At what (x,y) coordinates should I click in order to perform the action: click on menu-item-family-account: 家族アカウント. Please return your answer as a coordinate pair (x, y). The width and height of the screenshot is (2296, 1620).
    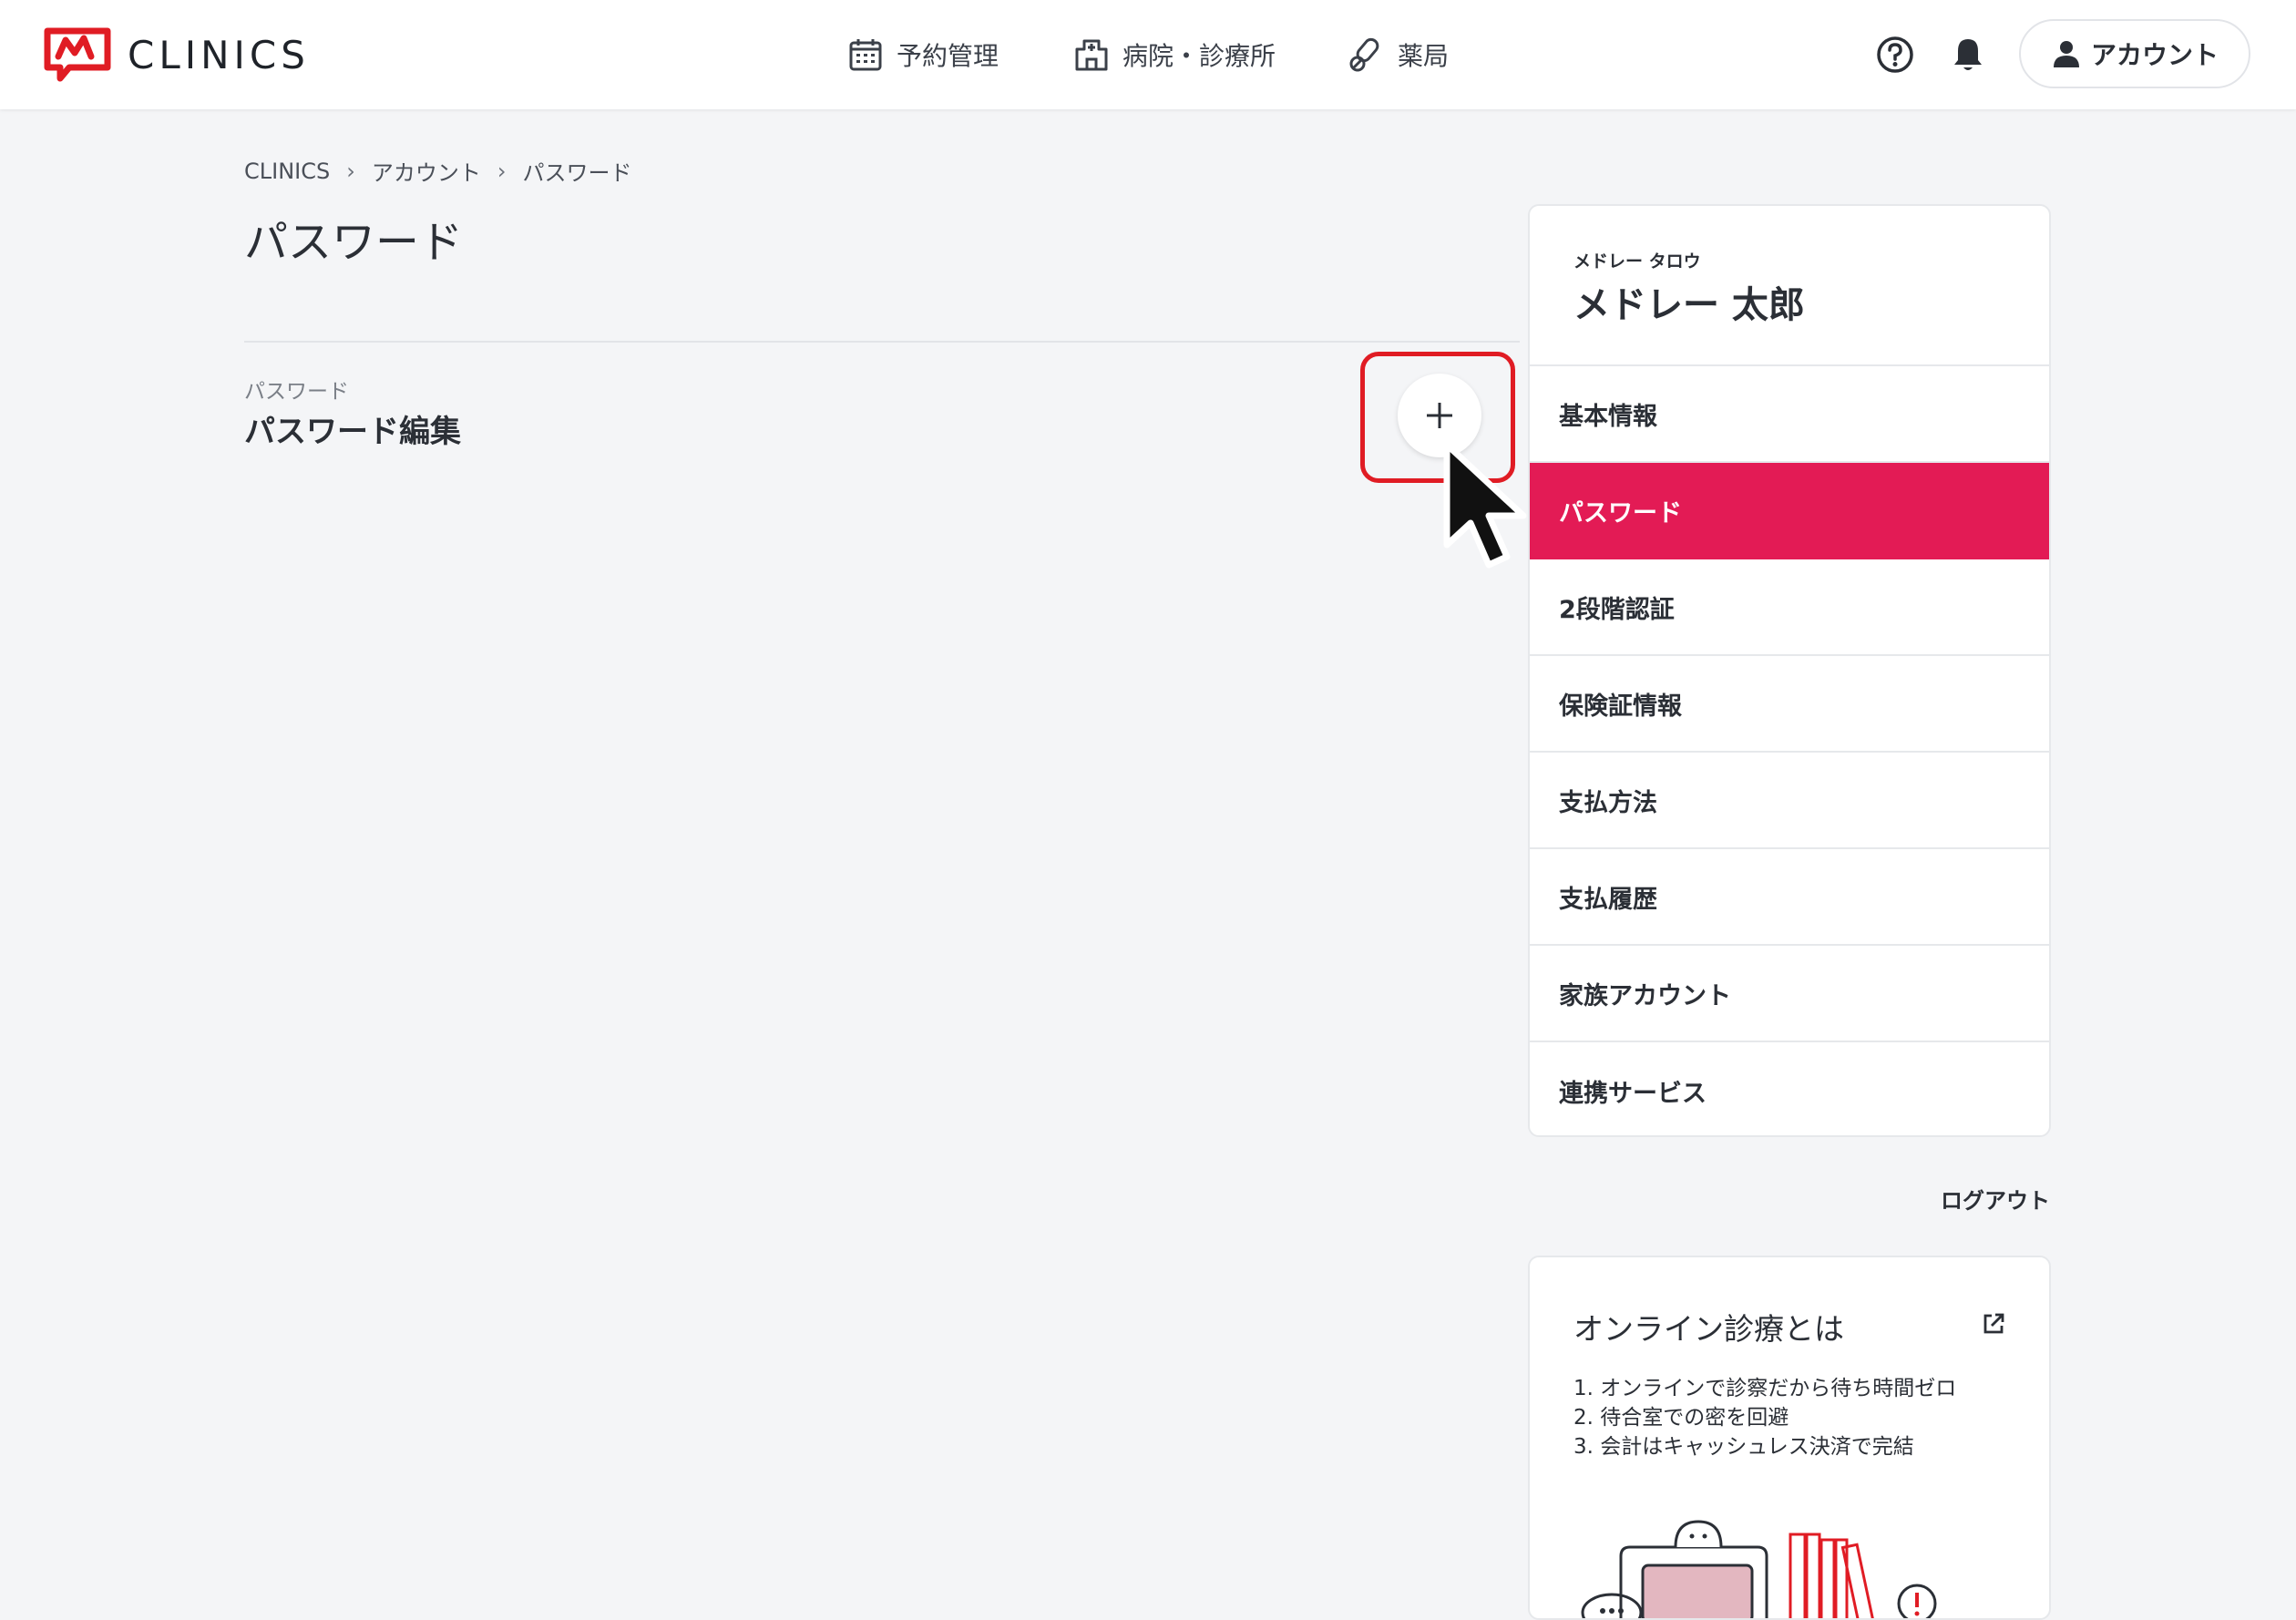
    Looking at the image, I should click on (1789, 994).